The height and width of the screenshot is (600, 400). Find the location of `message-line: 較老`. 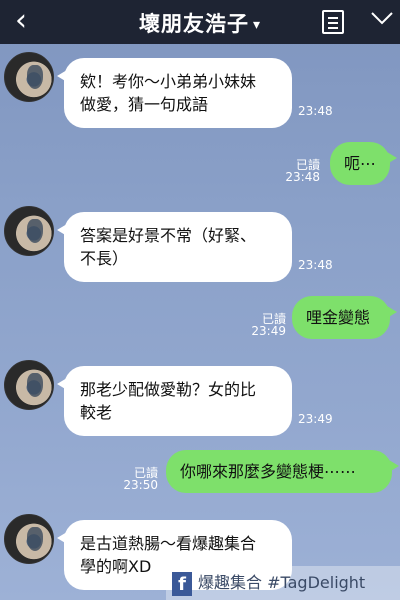

message-line: 較老 is located at coordinates (96, 412).